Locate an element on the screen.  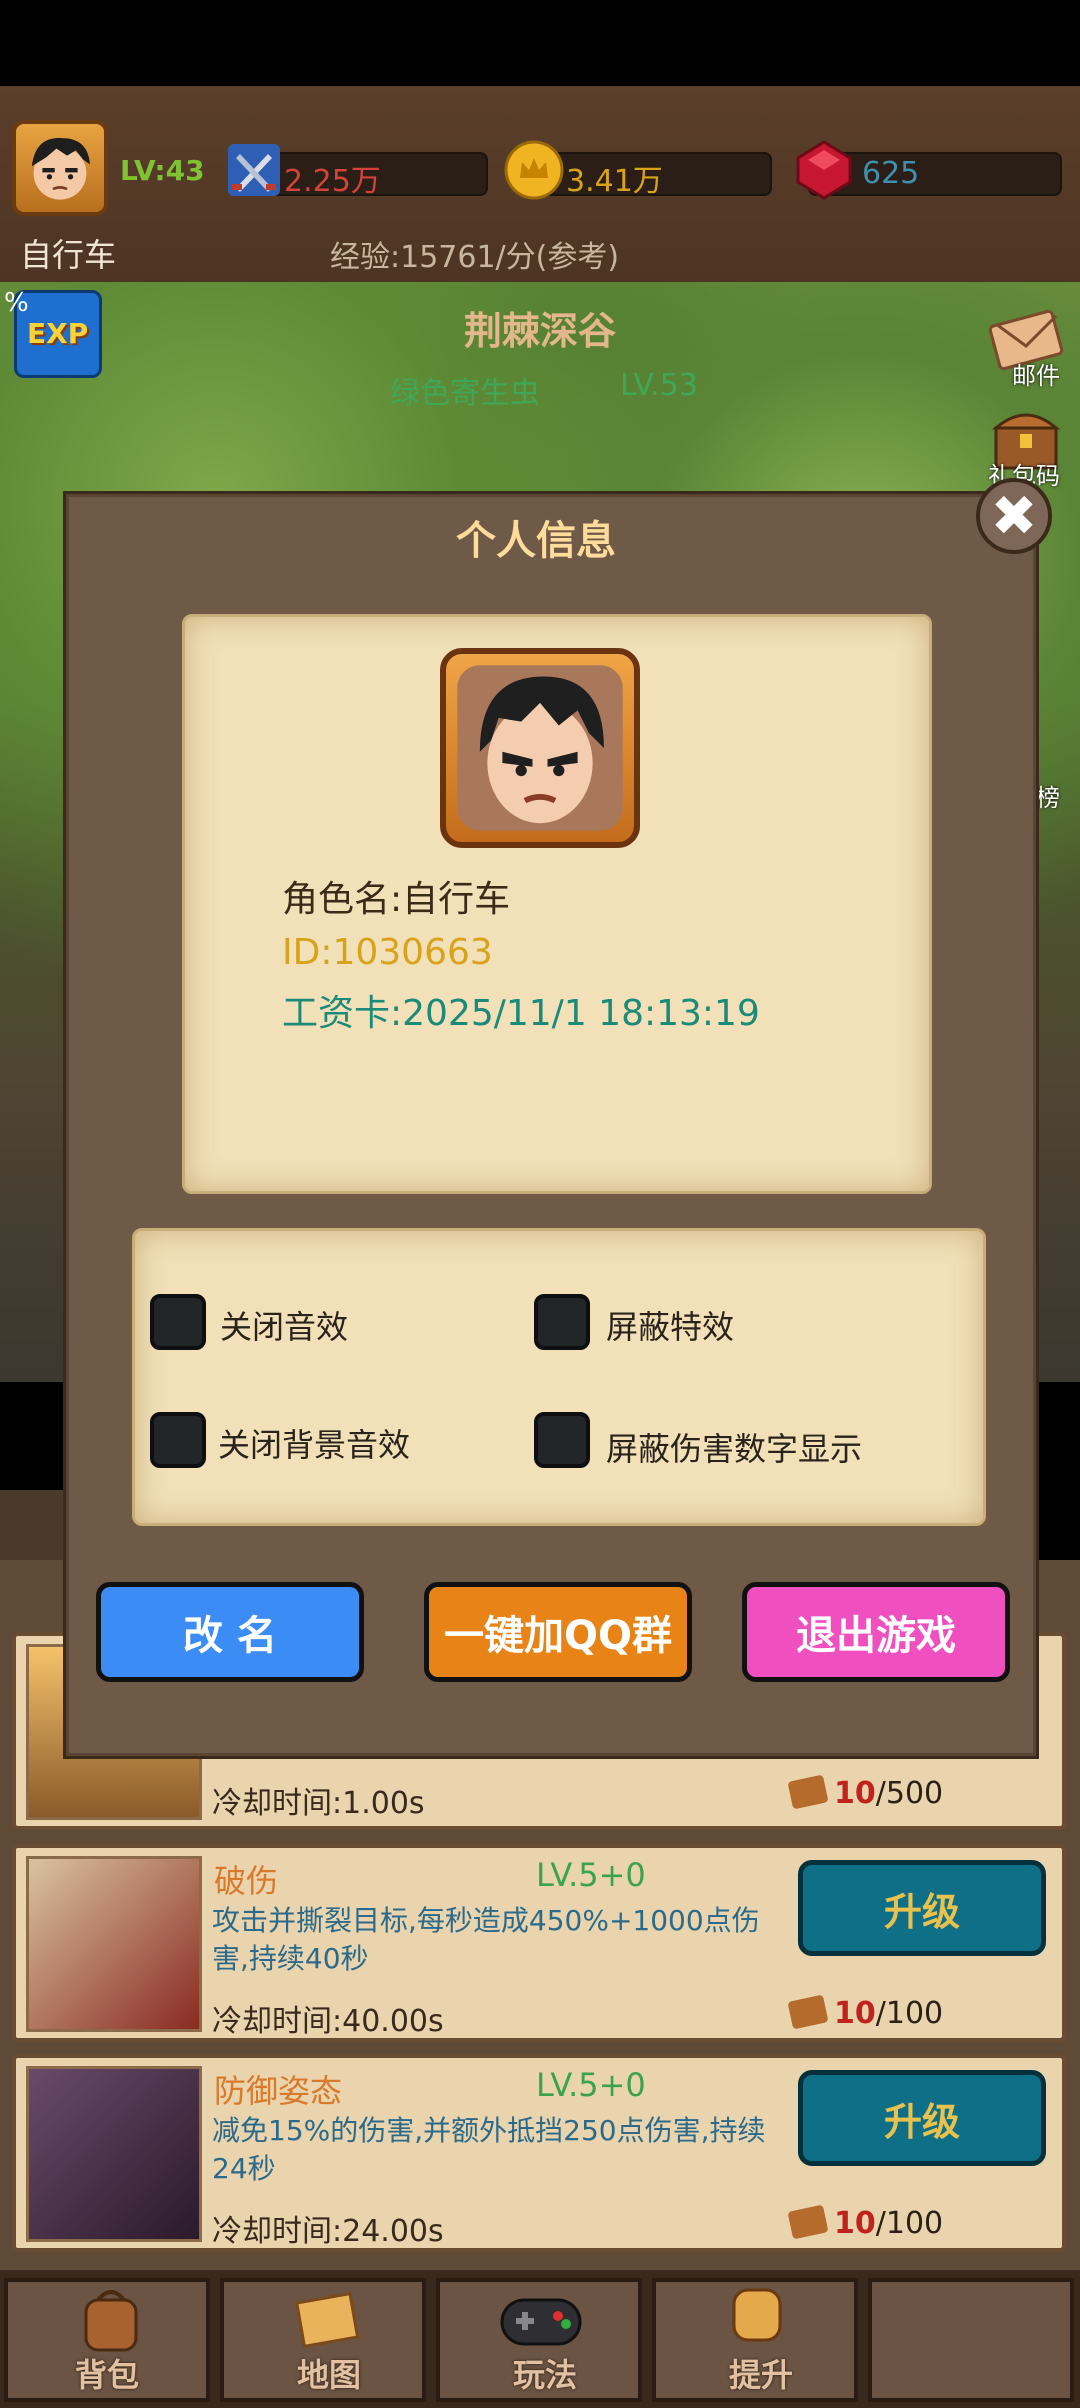
mail-label: 邮件 is located at coordinates (1036, 376).